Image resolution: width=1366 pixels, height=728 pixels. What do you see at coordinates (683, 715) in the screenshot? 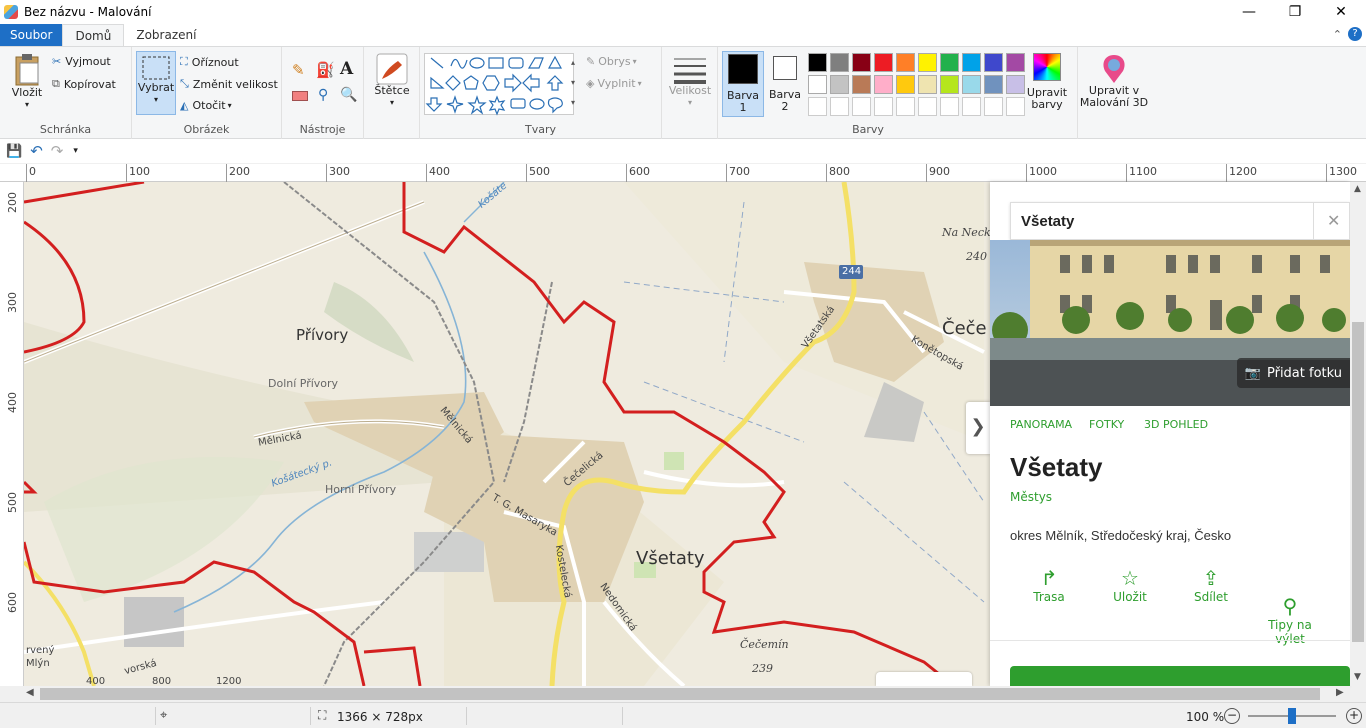
I see `status-bar: ⌖ ⛶ 1366 × 728px 100 % − +` at bounding box center [683, 715].